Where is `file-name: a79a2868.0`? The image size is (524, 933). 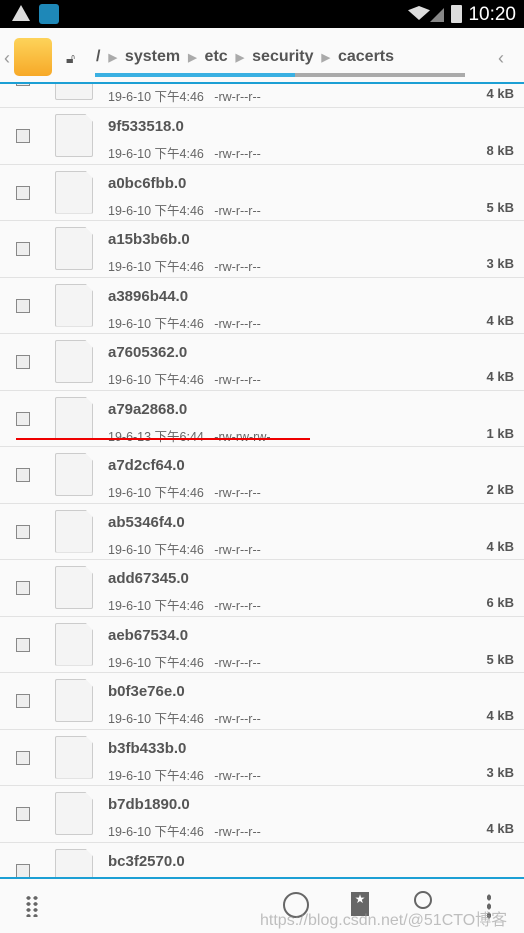 file-name: a79a2868.0 is located at coordinates (148, 409).